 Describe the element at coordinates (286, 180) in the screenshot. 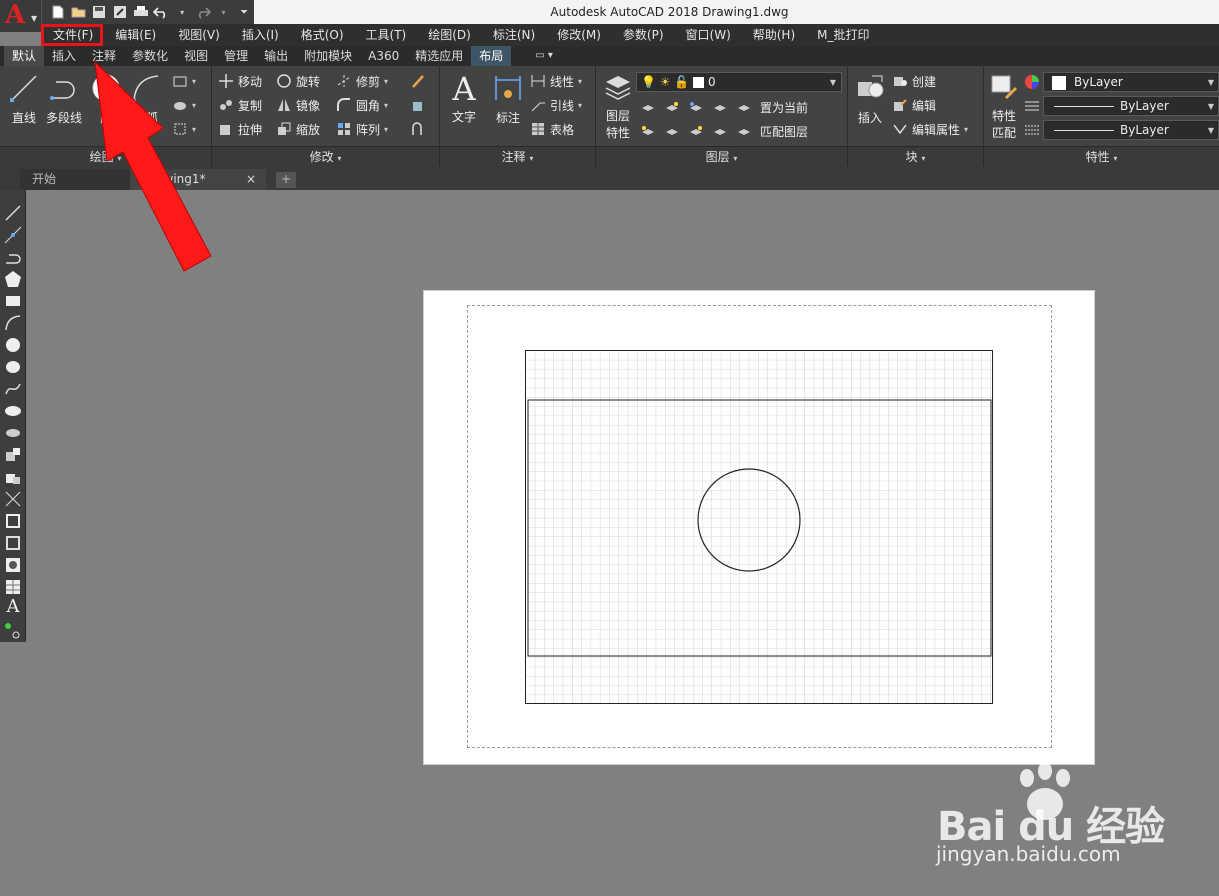

I see `new-tab-button: +` at that location.